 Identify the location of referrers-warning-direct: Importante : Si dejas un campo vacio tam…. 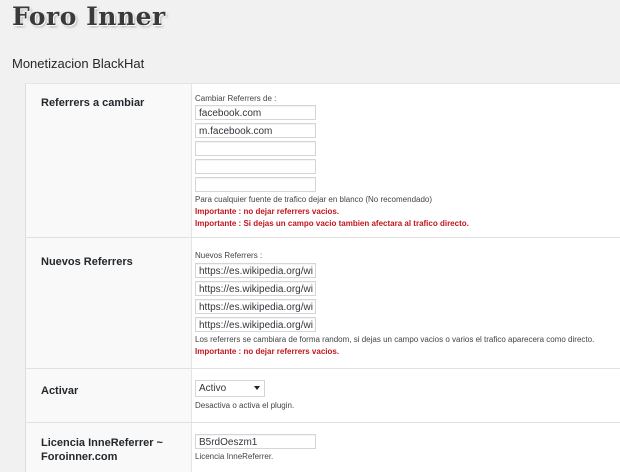
(332, 223).